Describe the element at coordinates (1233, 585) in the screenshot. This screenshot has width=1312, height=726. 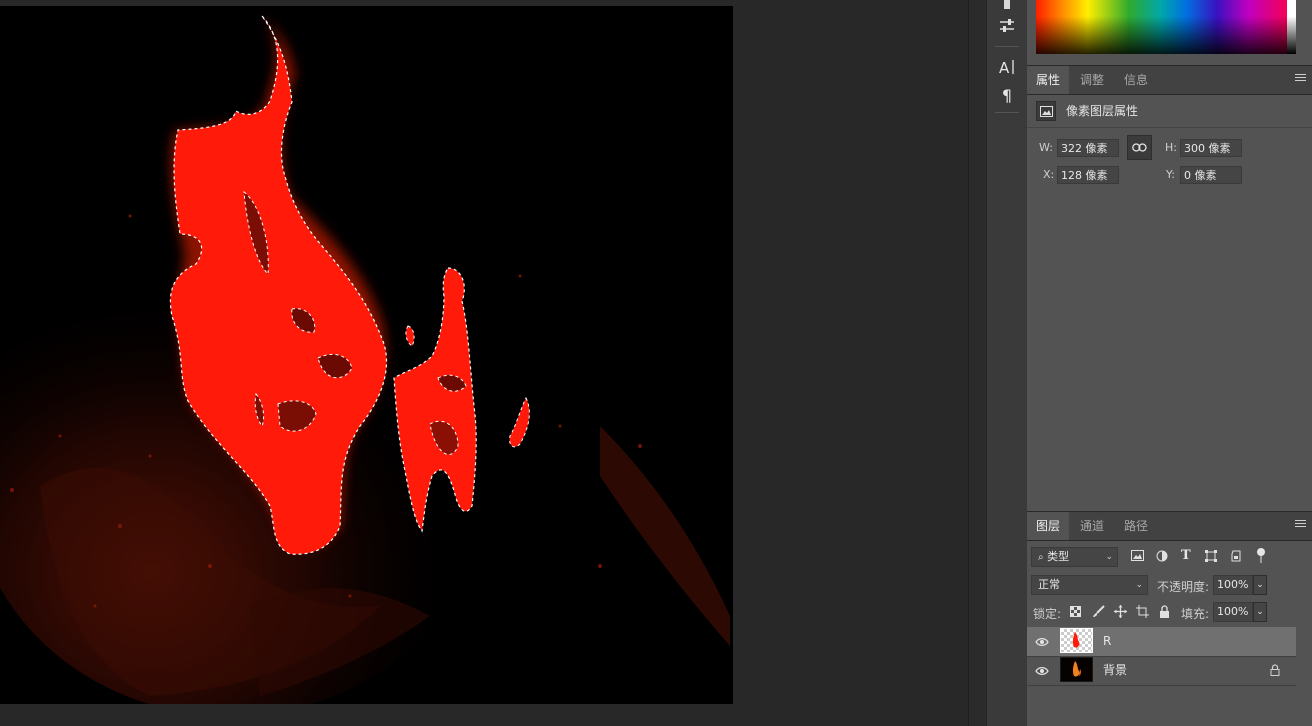
I see `opacity-field: 100%` at that location.